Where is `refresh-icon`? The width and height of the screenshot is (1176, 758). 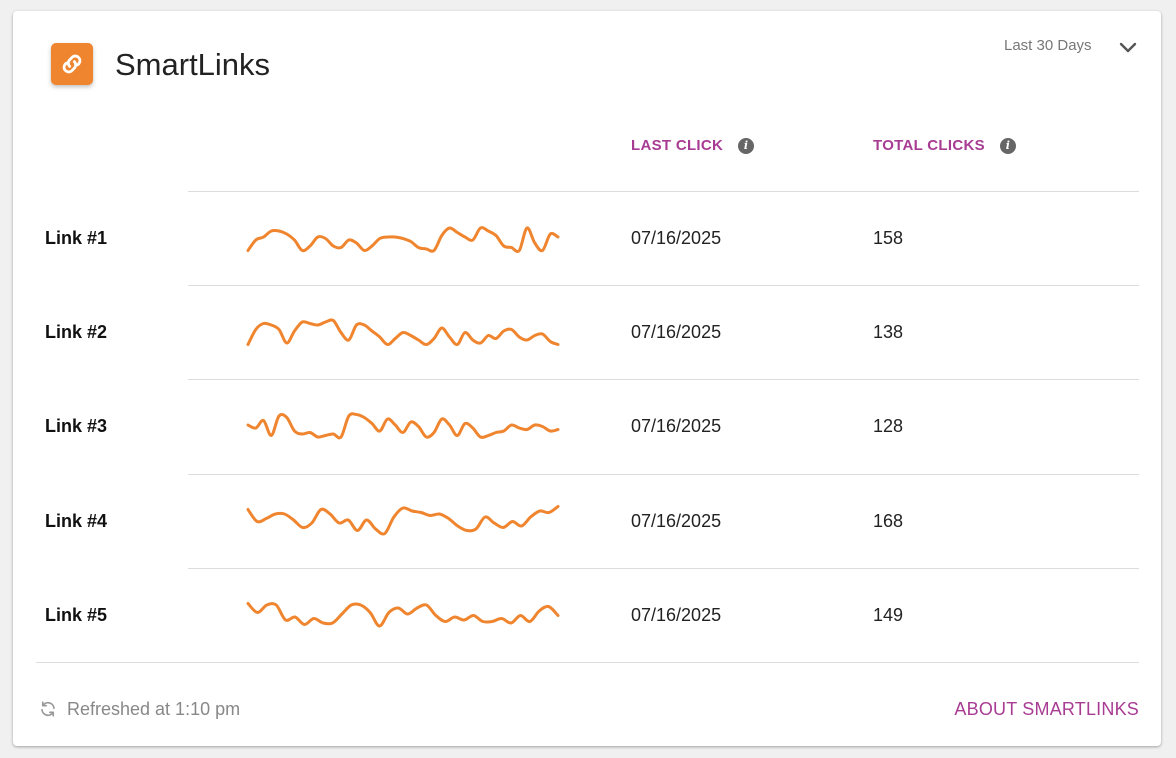 refresh-icon is located at coordinates (48, 709).